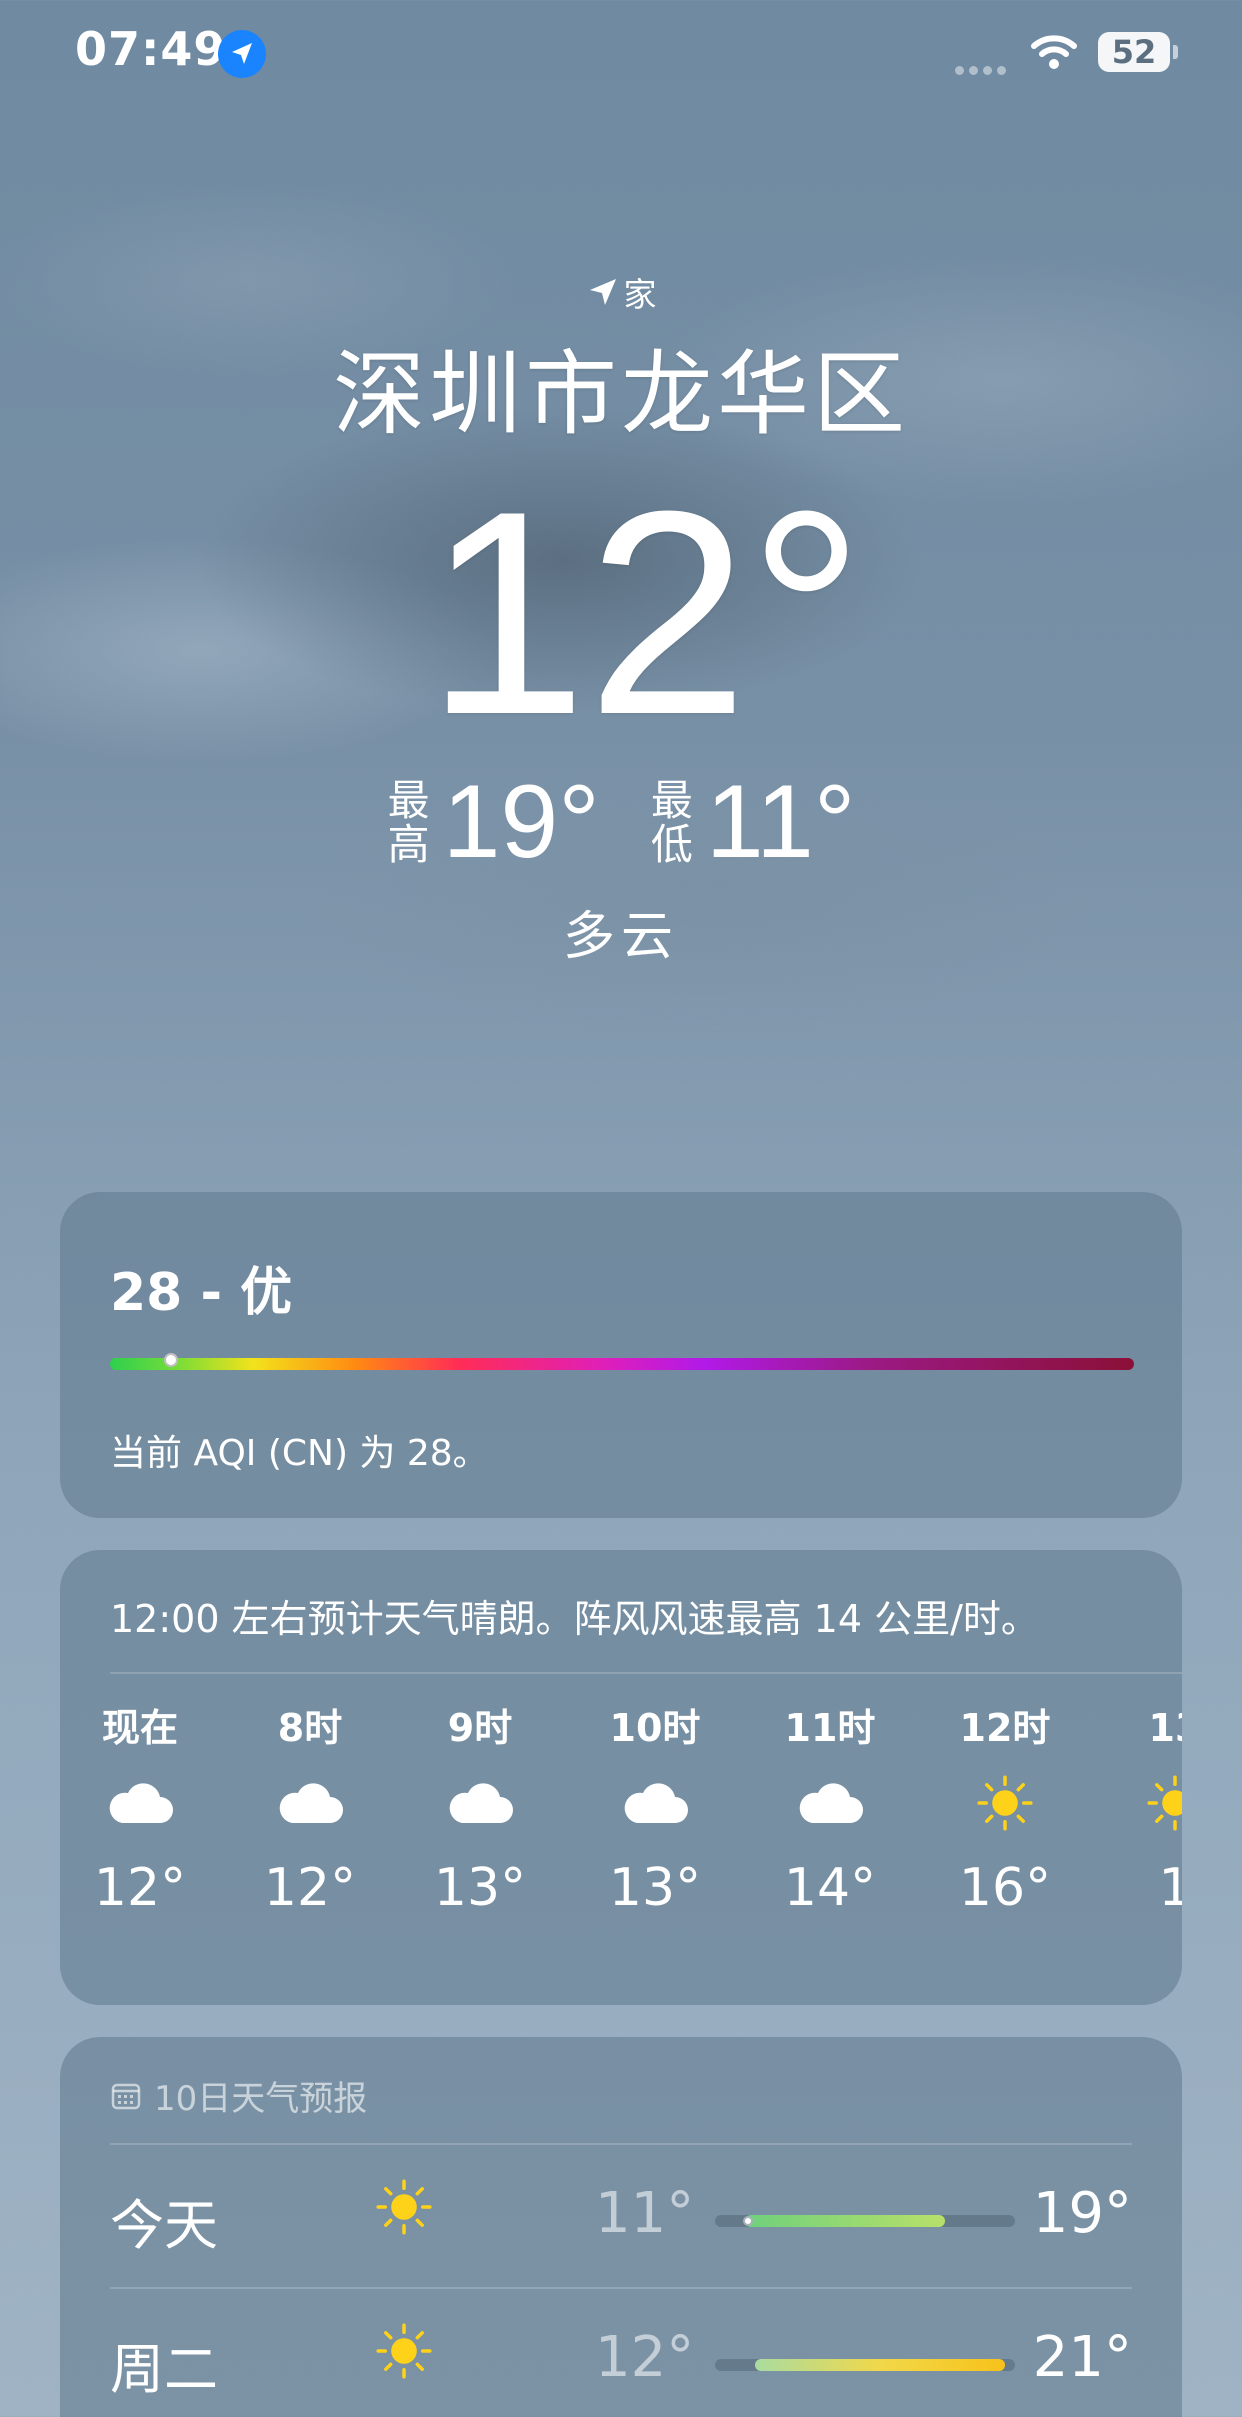  Describe the element at coordinates (620, 937) in the screenshot. I see `condition-text: 多云` at that location.